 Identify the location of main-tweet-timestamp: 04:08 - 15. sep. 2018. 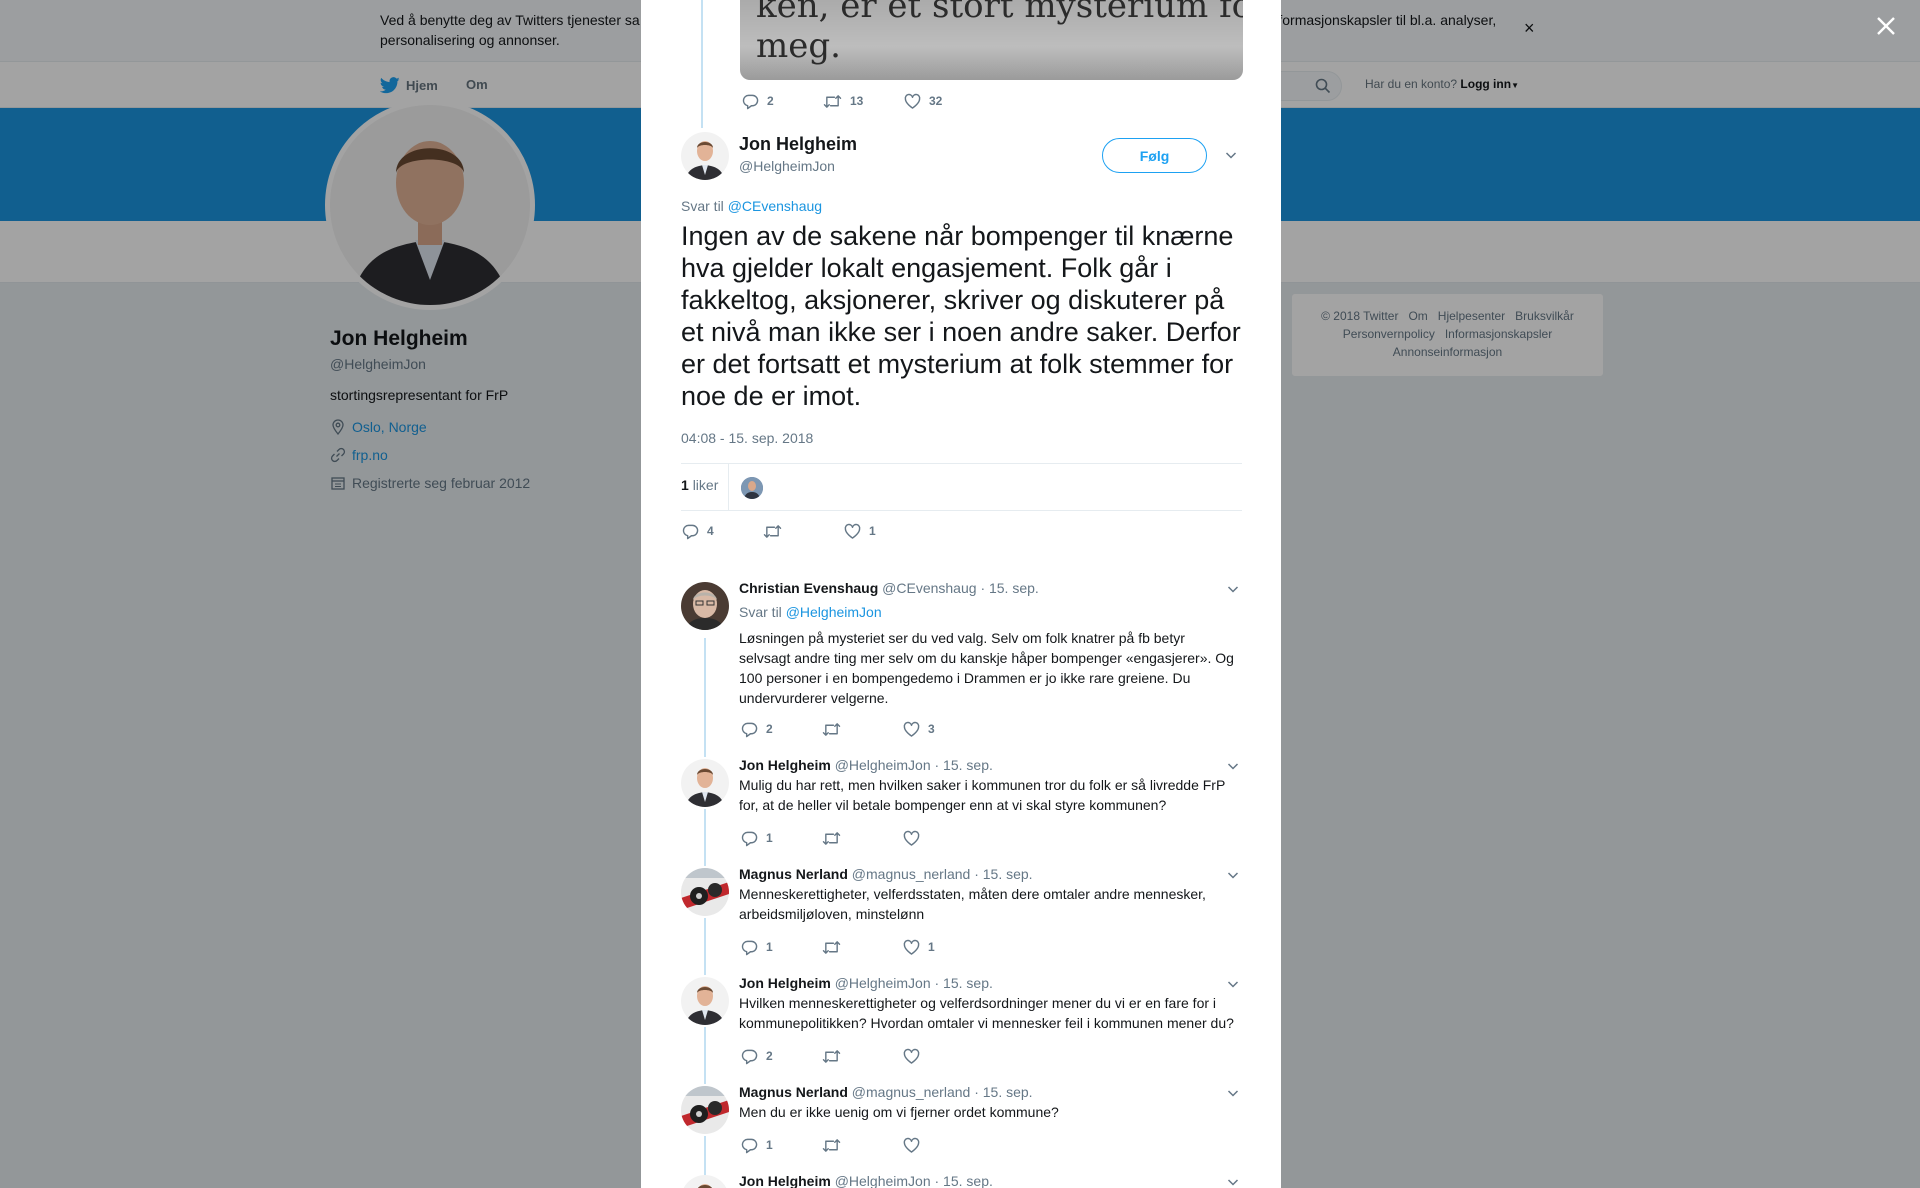
(747, 438).